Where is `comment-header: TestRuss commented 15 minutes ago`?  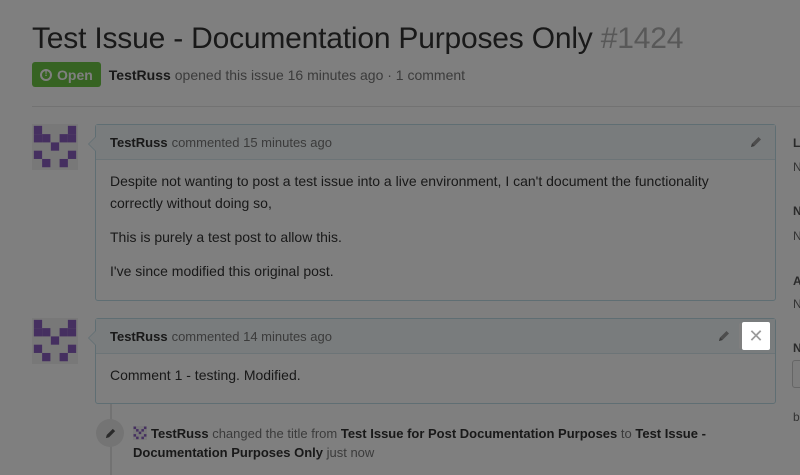 comment-header: TestRuss commented 15 minutes ago is located at coordinates (435, 142).